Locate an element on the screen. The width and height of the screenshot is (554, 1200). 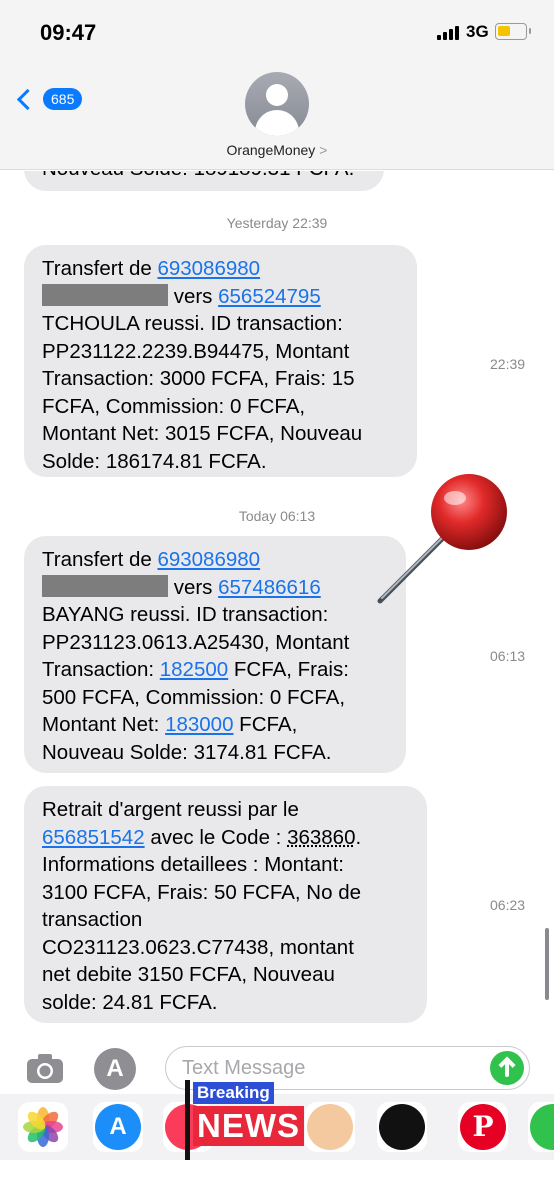
message-text: Nouveau Solde: 189189.31 FCFA. is located at coordinates (205, 177).